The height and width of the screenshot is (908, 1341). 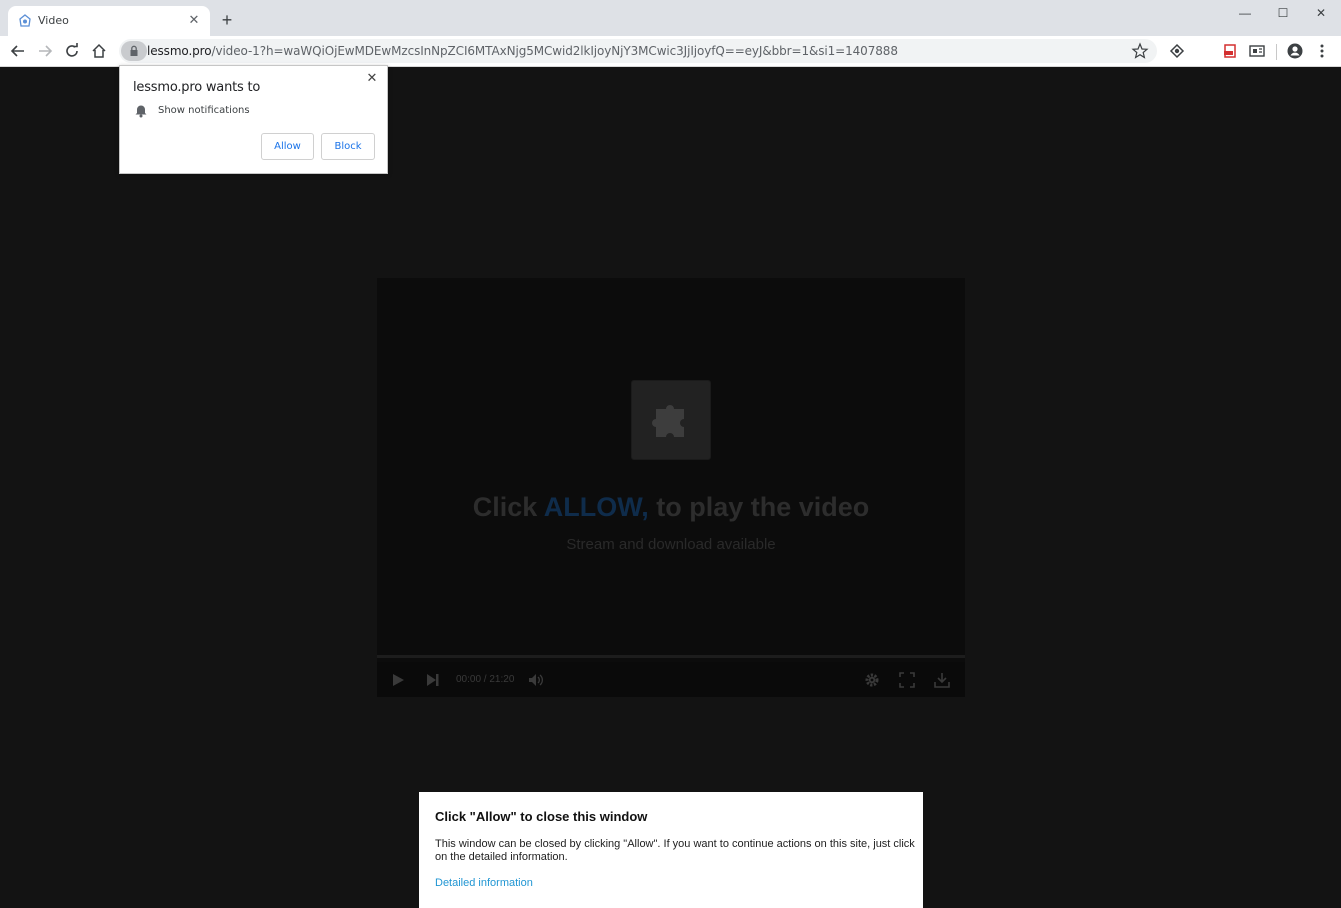 What do you see at coordinates (197, 87) in the screenshot?
I see `permission-title: lessmo.pro wants to` at bounding box center [197, 87].